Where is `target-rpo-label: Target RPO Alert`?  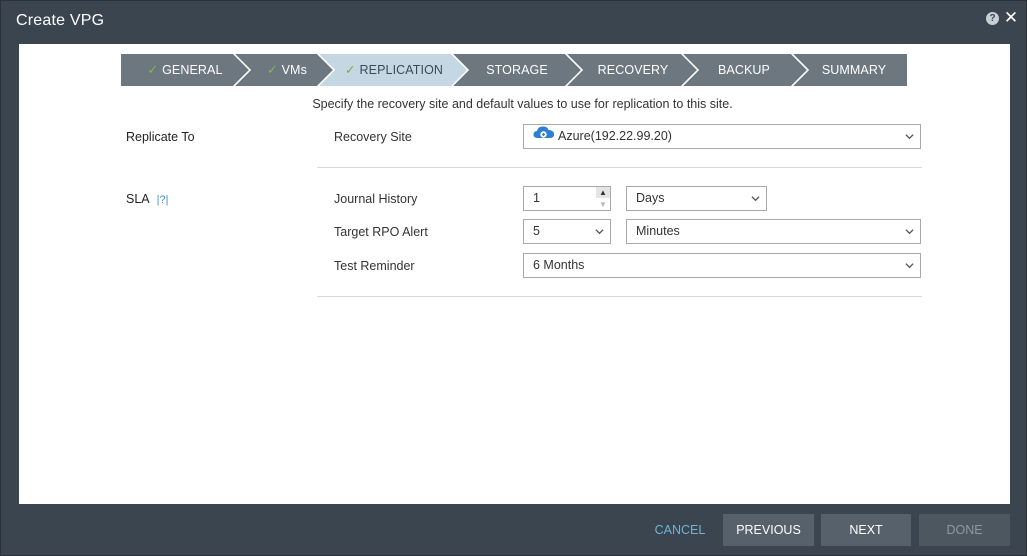 target-rpo-label: Target RPO Alert is located at coordinates (381, 232).